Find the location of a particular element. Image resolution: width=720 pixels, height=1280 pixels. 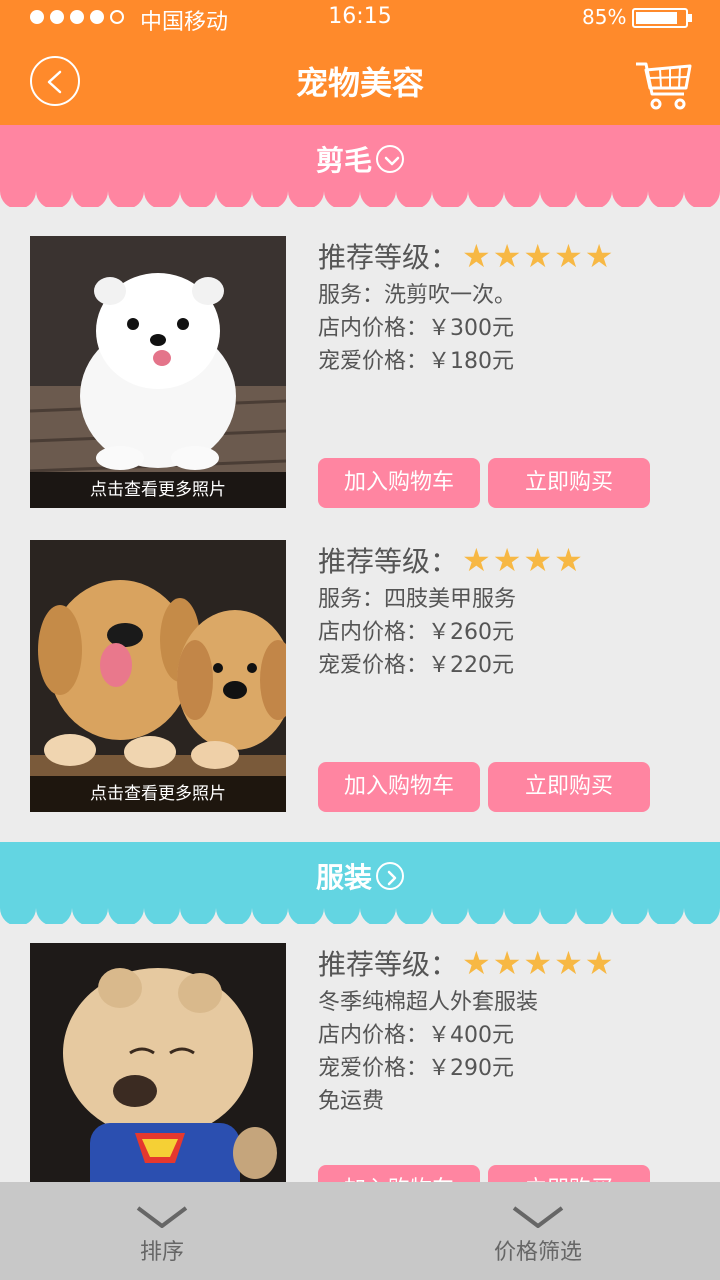

rating-stars: ★ ★ ★ ★ is located at coordinates (523, 560).